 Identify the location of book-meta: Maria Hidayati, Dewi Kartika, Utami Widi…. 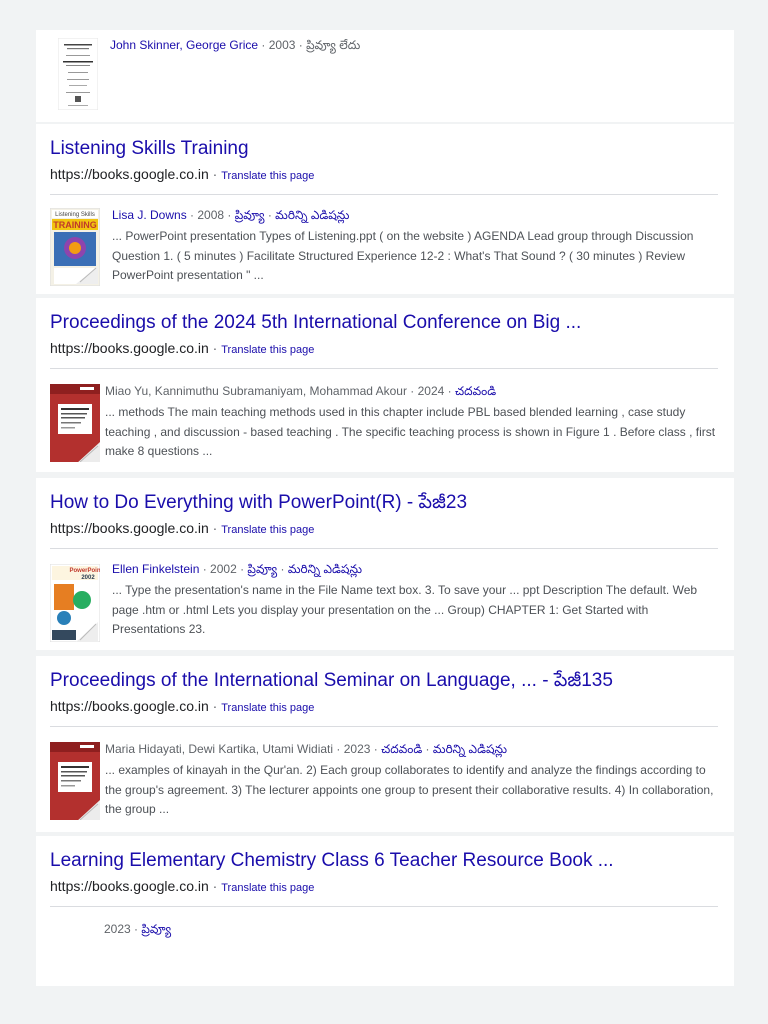
(306, 749).